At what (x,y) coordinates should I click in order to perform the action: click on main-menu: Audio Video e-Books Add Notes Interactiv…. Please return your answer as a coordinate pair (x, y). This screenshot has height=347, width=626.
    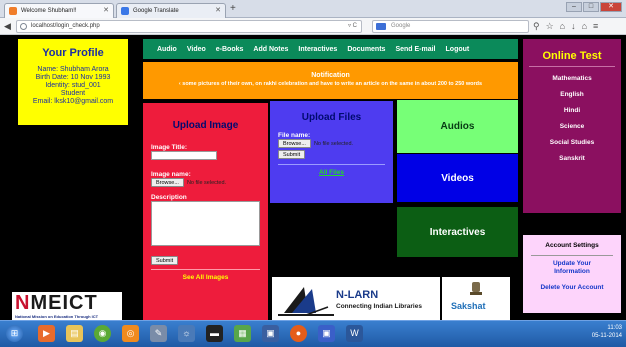
    Looking at the image, I should click on (330, 49).